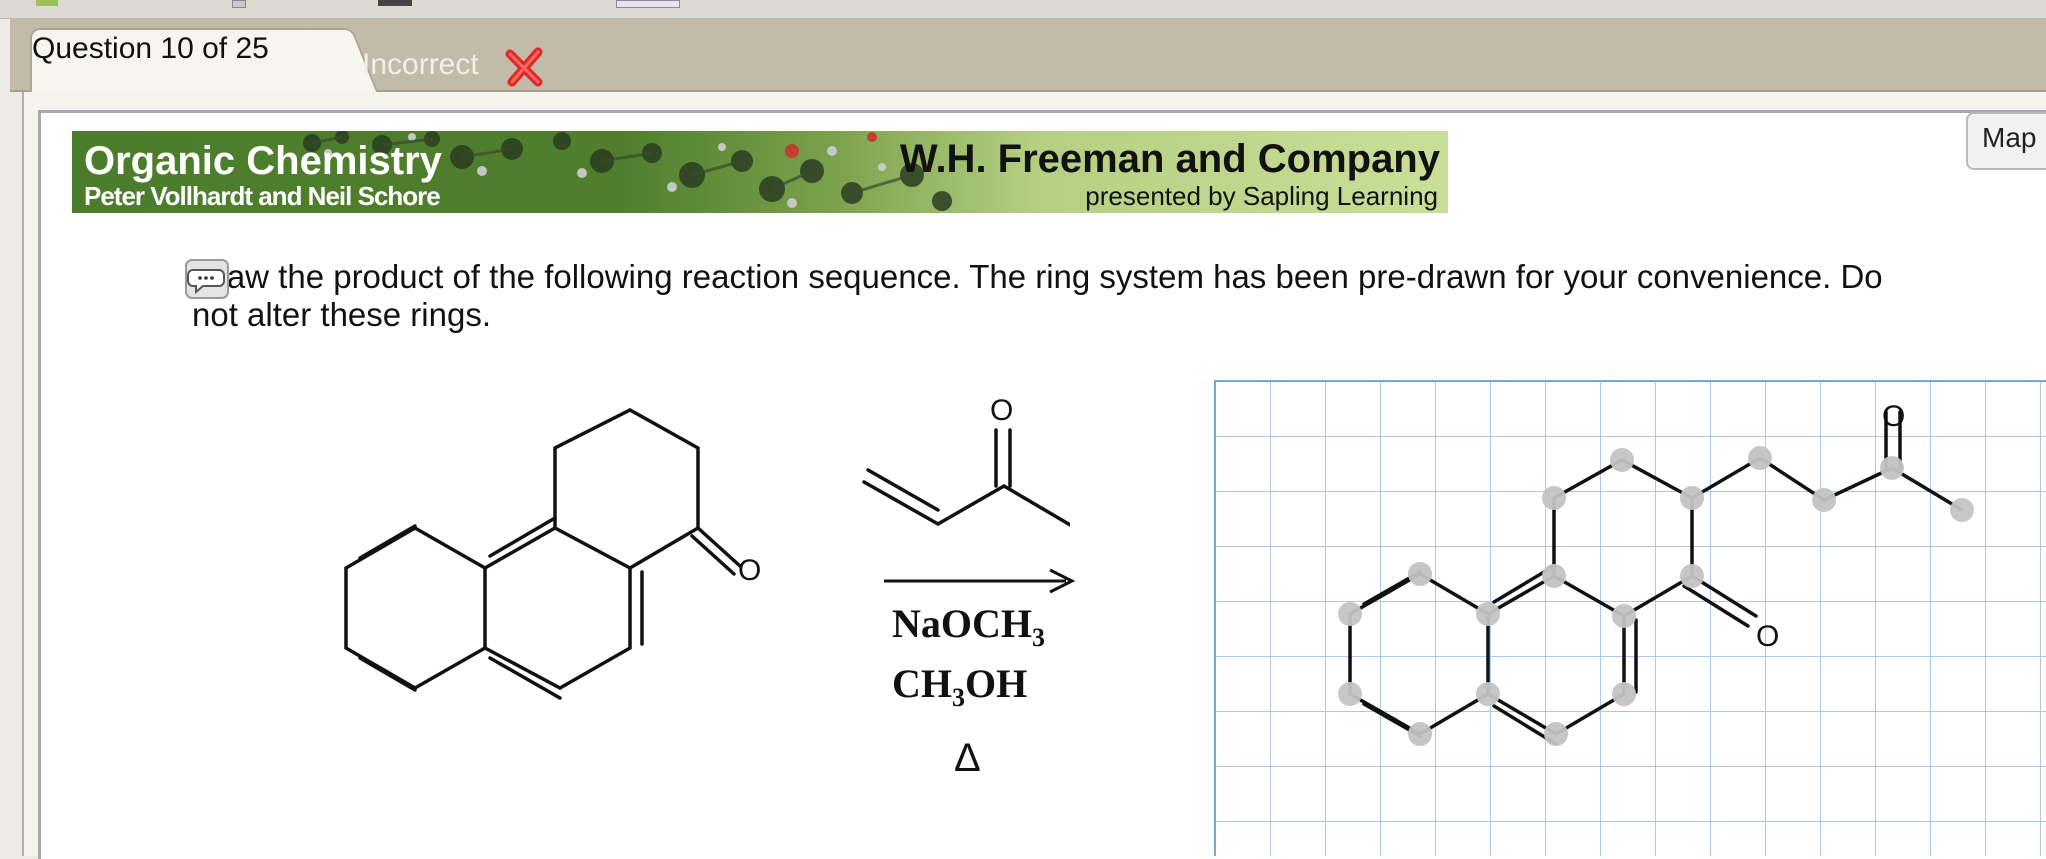 This screenshot has height=859, width=2046. I want to click on incorrect-x-icon, so click(524, 67).